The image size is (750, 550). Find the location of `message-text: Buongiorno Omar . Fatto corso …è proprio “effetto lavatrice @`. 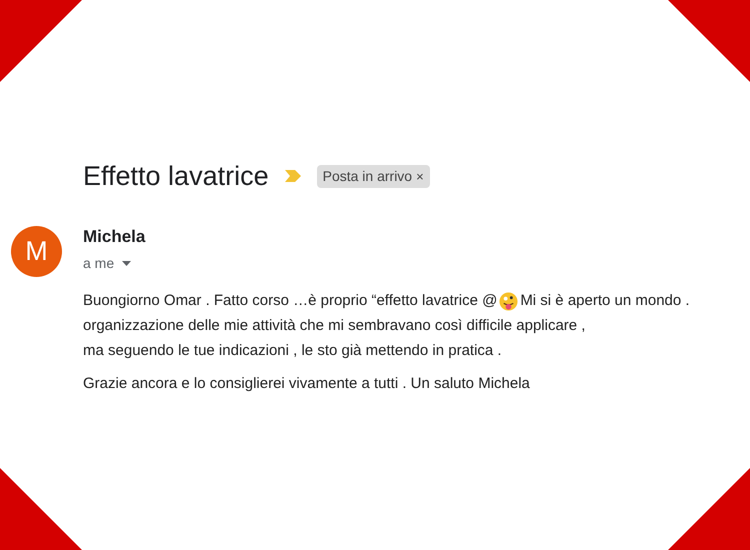

message-text: Buongiorno Omar . Fatto corso …è proprio “effetto lavatrice @ is located at coordinates (290, 300).